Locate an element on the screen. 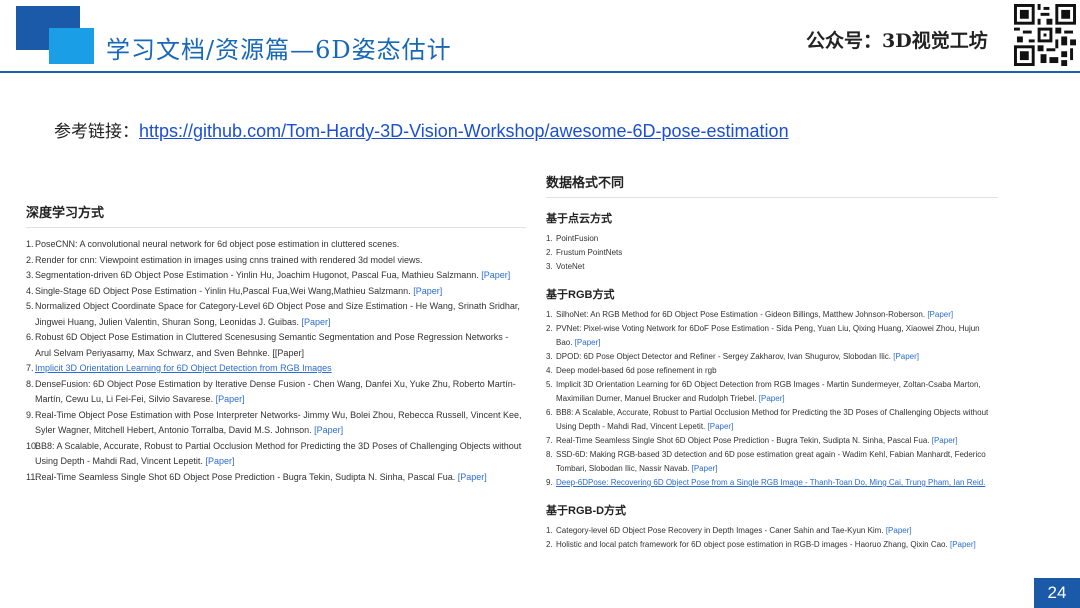 The width and height of the screenshot is (1080, 608). item-text: PointFusion is located at coordinates (577, 238).